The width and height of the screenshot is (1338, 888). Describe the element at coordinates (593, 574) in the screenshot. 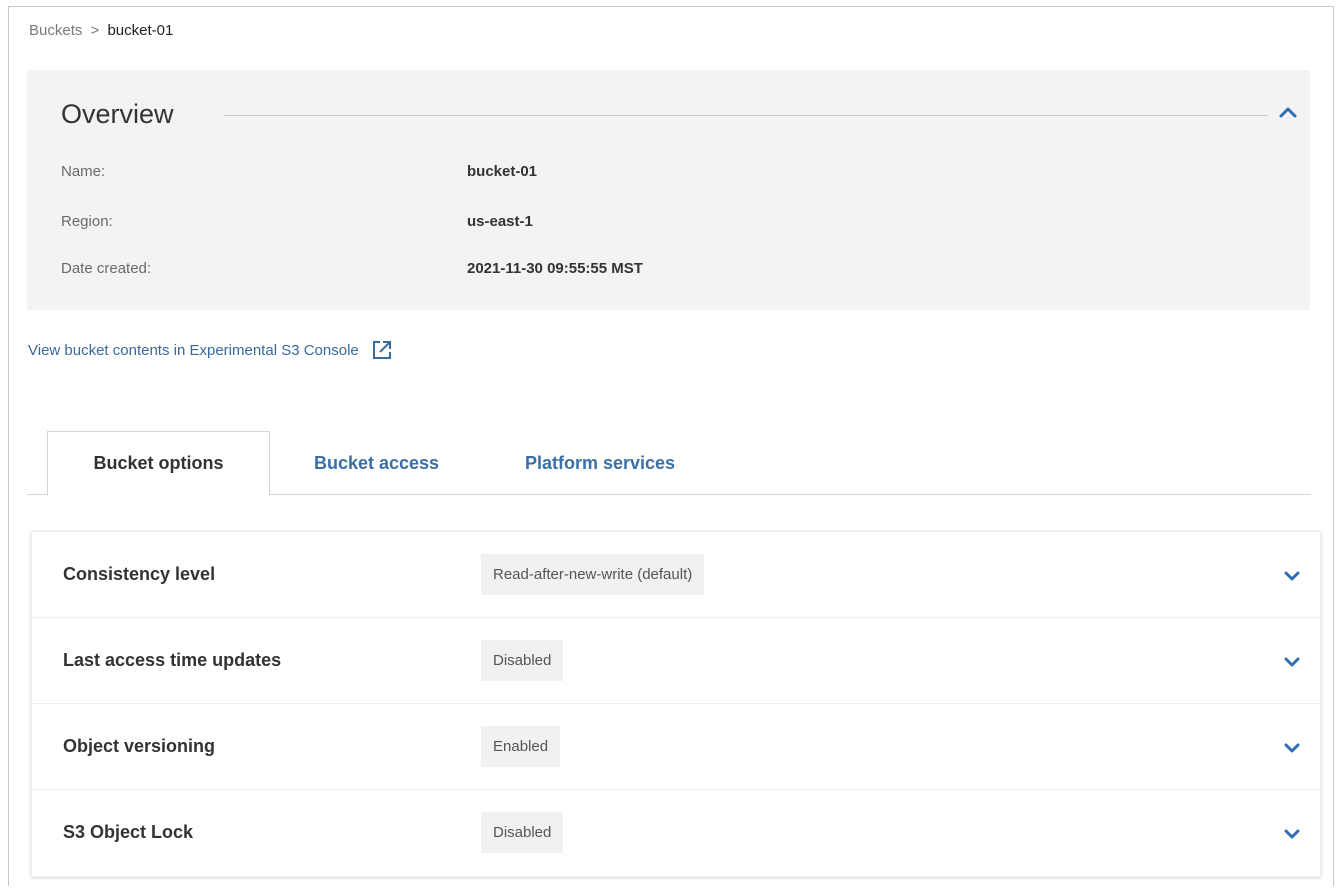

I see `option-value-badge: Read-after-new-write (default)` at that location.